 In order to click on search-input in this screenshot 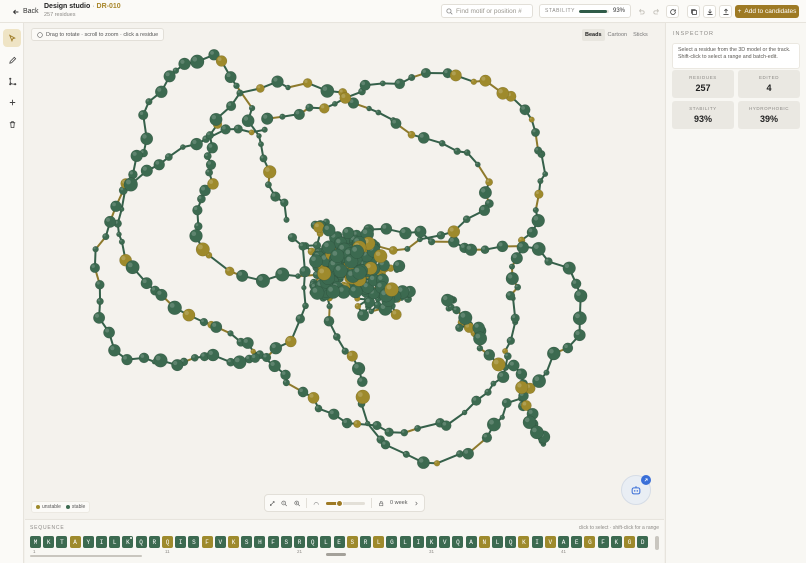, I will do `click(494, 11)`.